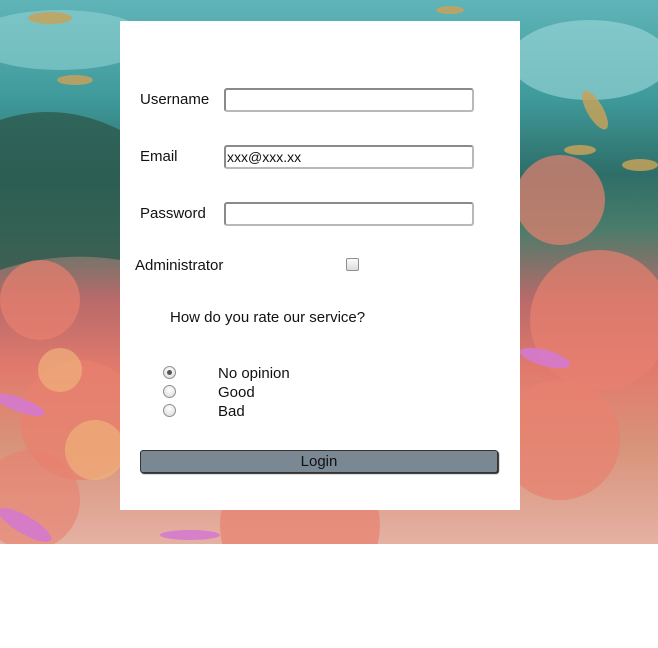  I want to click on rating-question: How do you rate our service?, so click(268, 317).